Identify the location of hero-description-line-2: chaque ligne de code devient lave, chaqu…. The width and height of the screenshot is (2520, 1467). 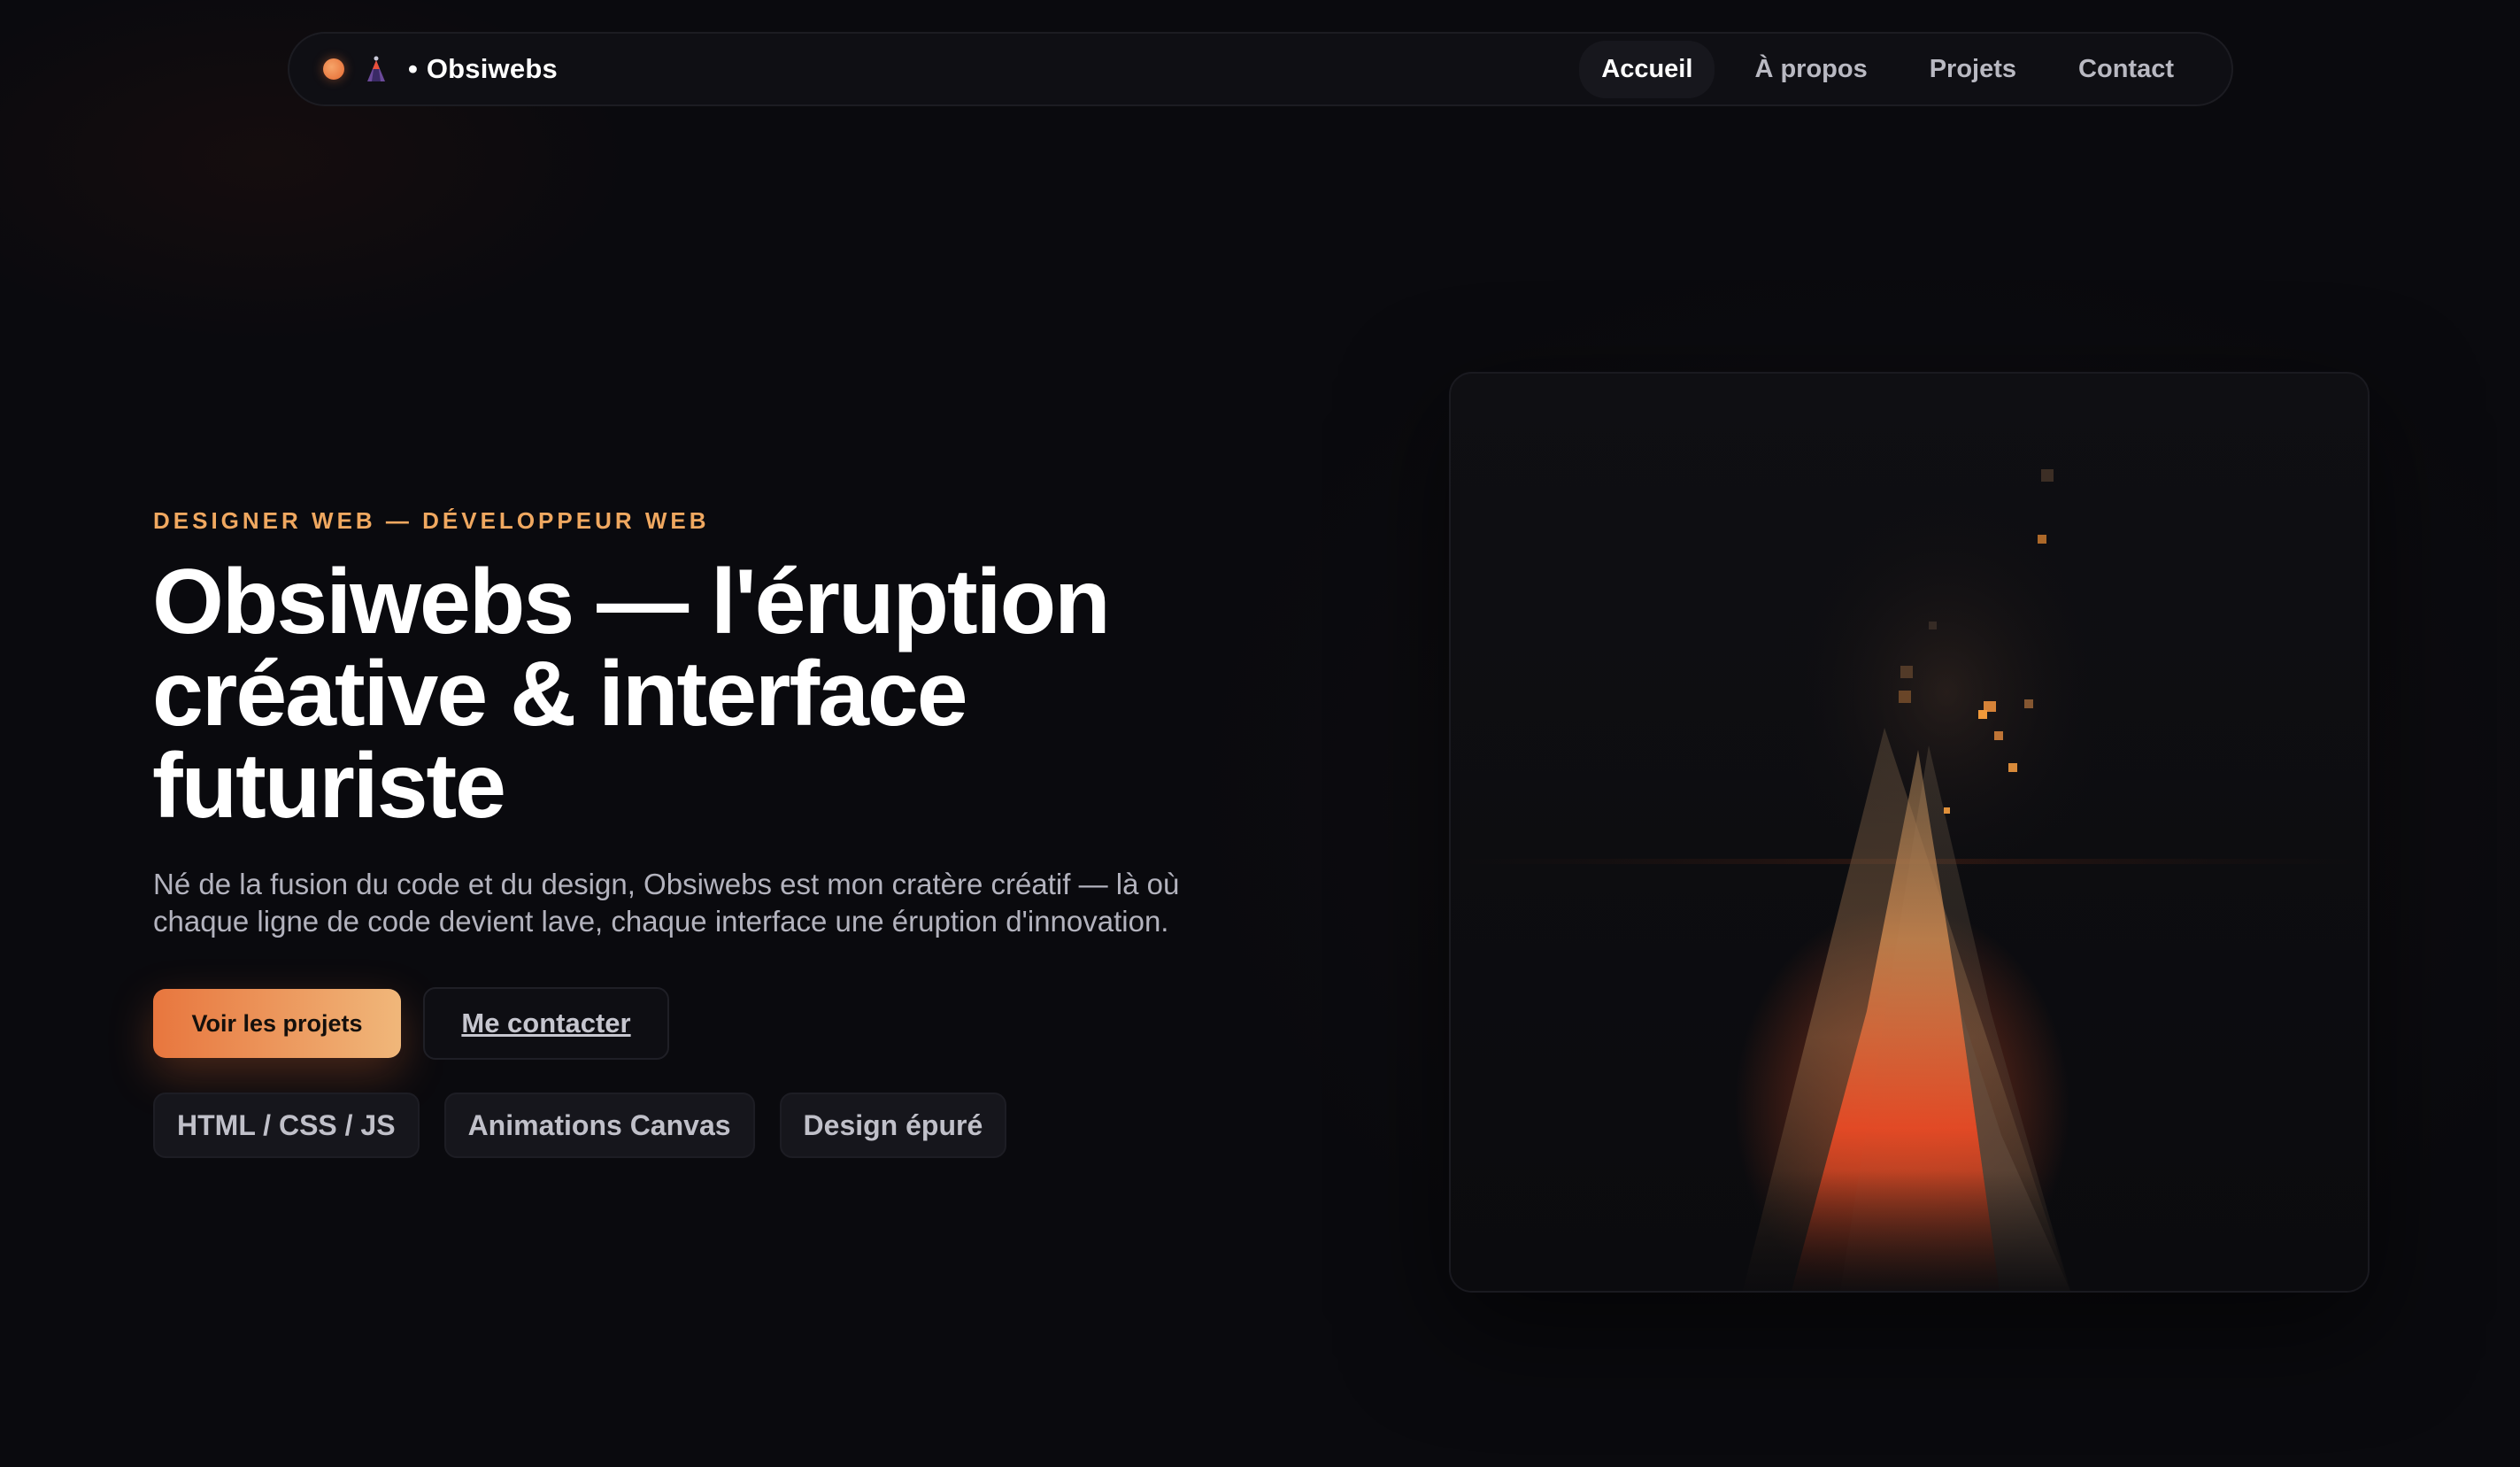
(661, 921).